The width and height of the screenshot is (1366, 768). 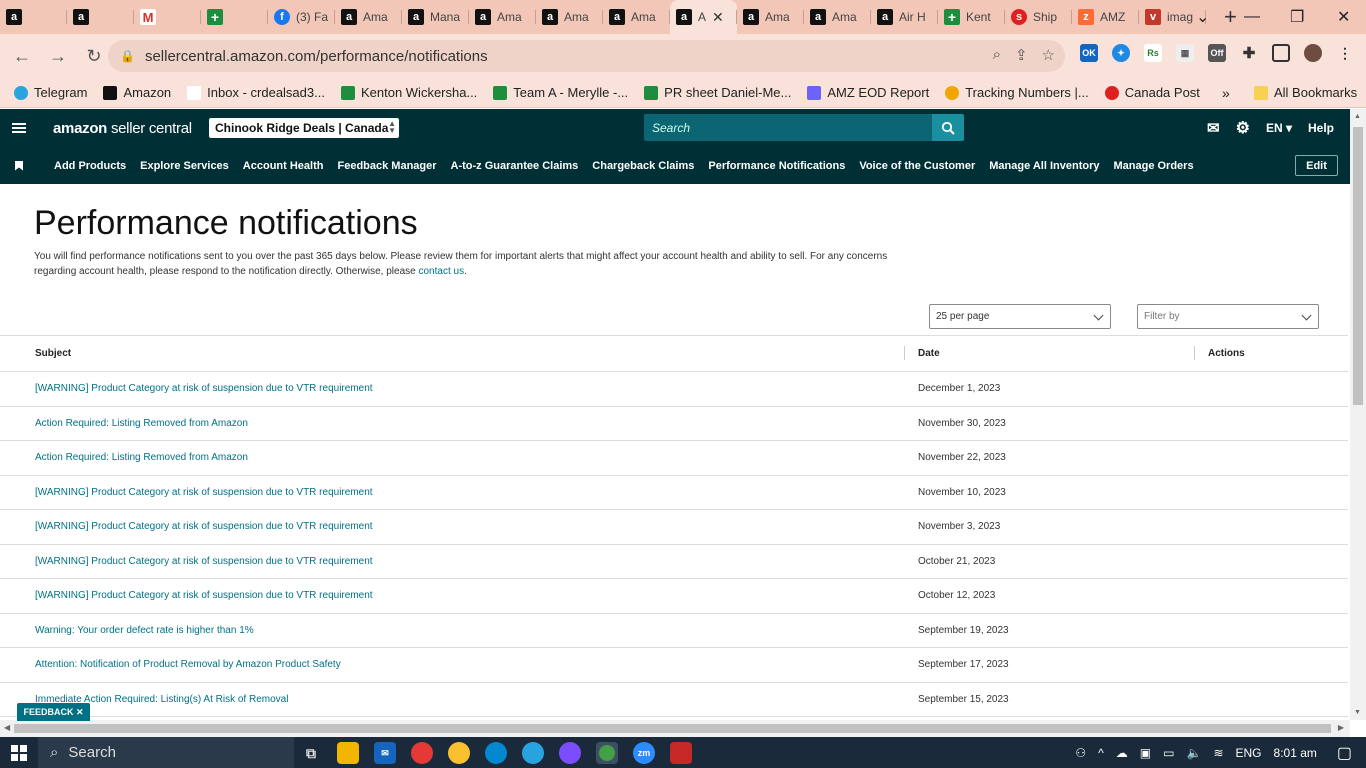 What do you see at coordinates (971, 17) in the screenshot?
I see `browser-tab: + Kent` at bounding box center [971, 17].